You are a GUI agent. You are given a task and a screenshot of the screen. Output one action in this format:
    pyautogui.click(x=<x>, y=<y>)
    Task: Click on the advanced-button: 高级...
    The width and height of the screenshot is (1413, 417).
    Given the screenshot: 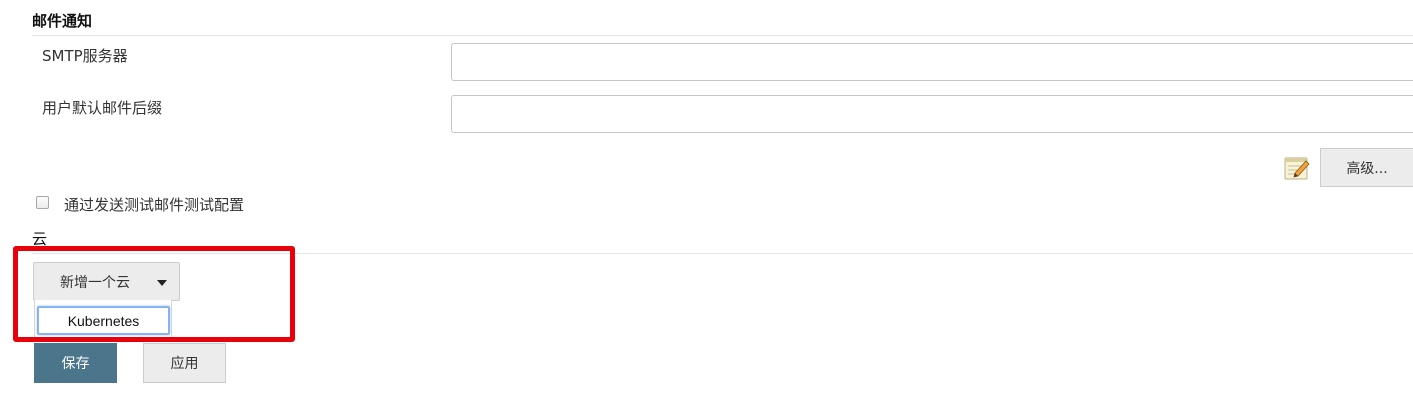 What is the action you would take?
    pyautogui.click(x=1366, y=167)
    